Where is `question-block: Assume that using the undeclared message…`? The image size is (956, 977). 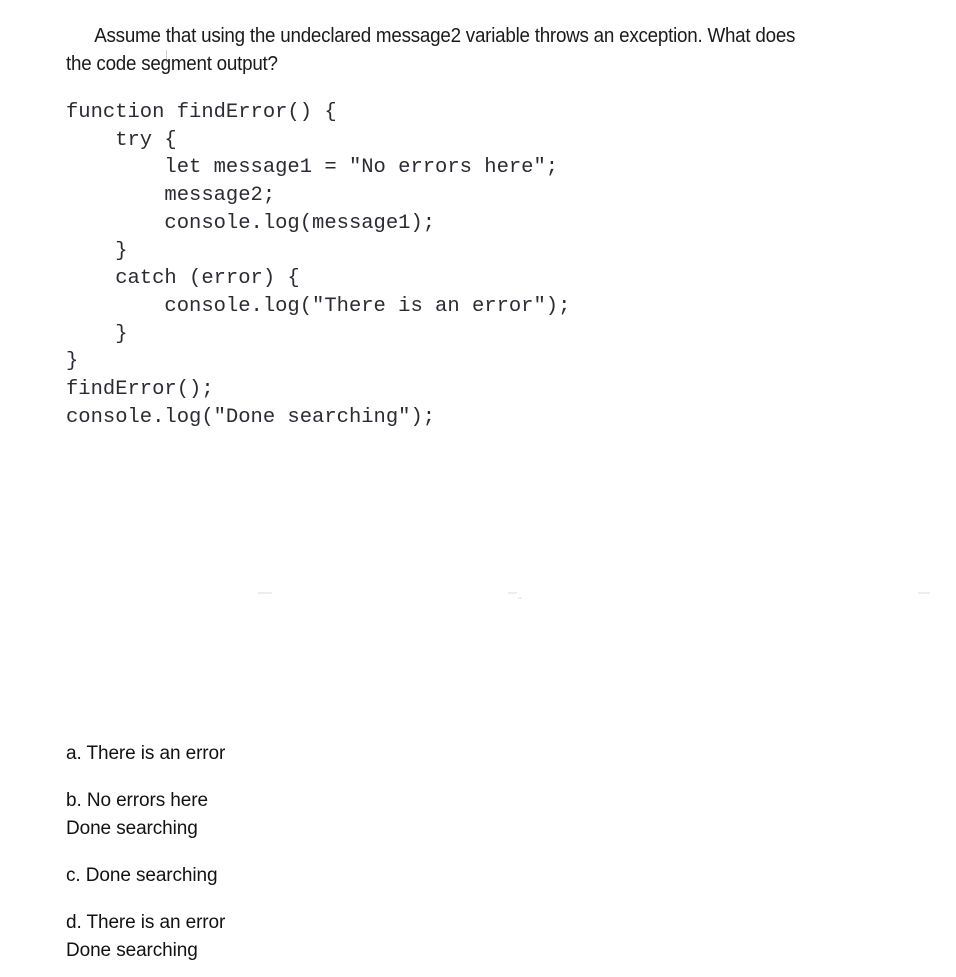 question-block: Assume that using the undeclared message… is located at coordinates (466, 50).